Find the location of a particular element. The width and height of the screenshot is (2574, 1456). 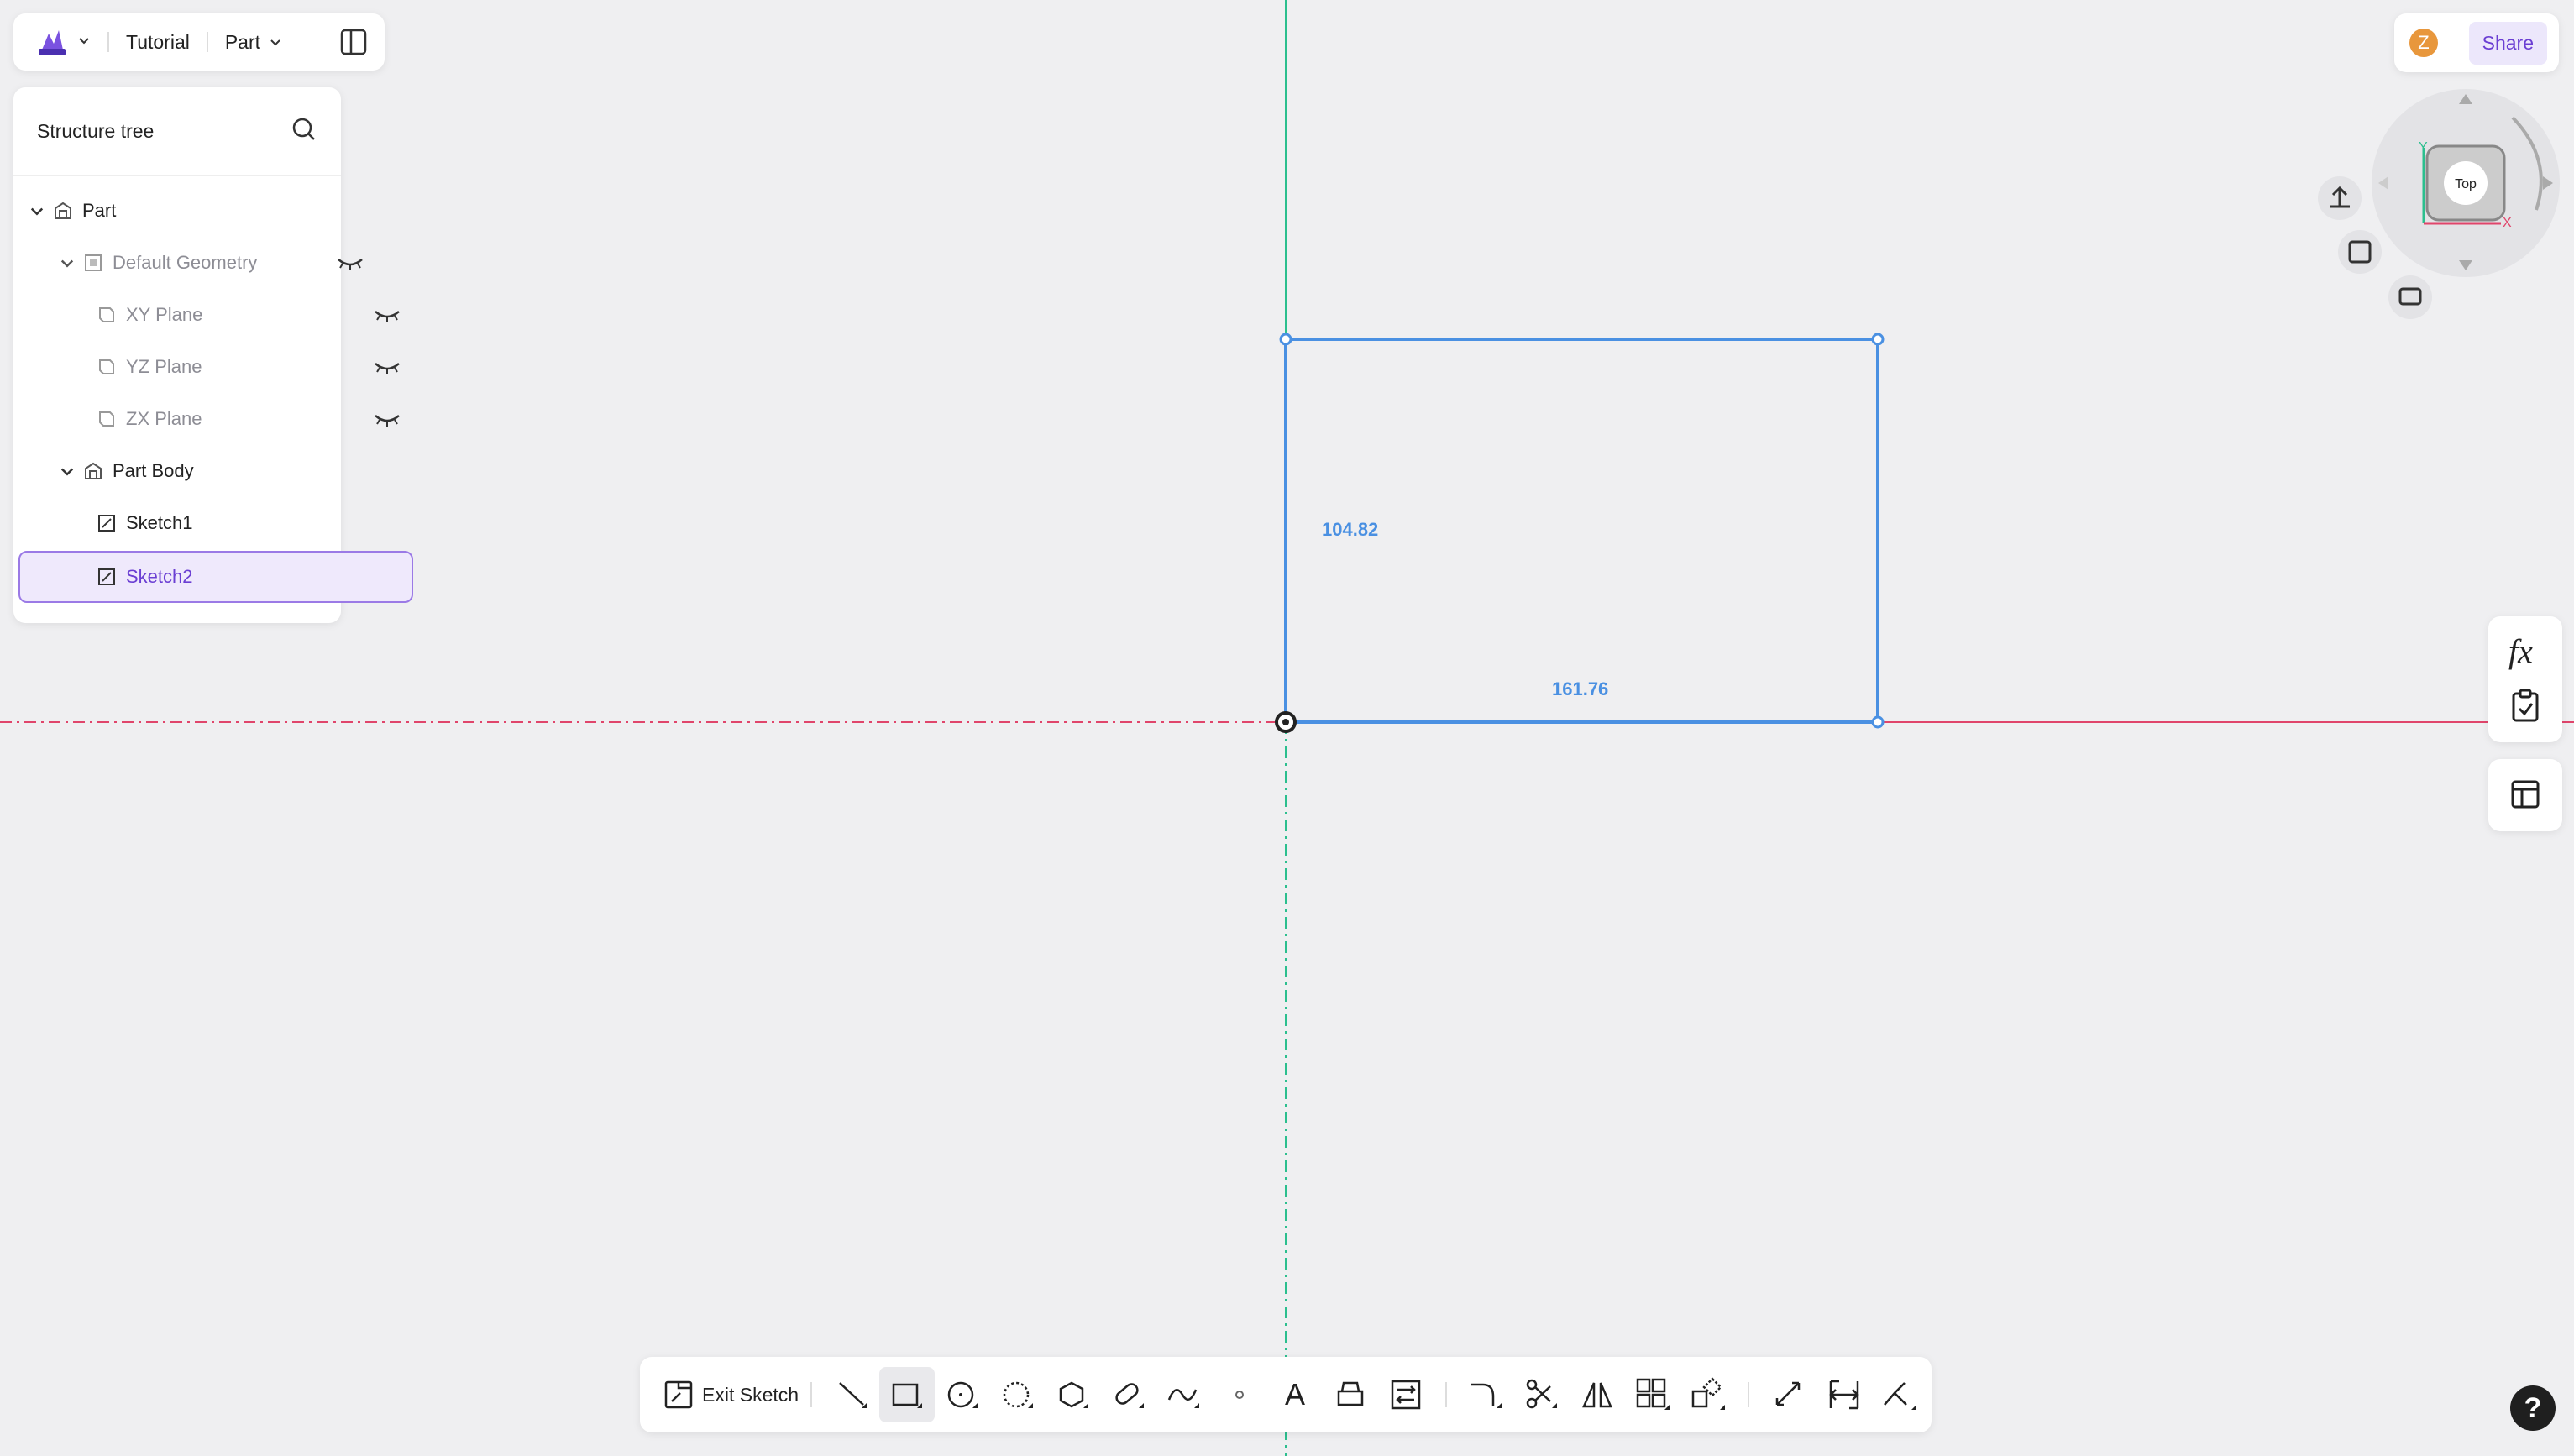

view-display-button is located at coordinates (2410, 297).